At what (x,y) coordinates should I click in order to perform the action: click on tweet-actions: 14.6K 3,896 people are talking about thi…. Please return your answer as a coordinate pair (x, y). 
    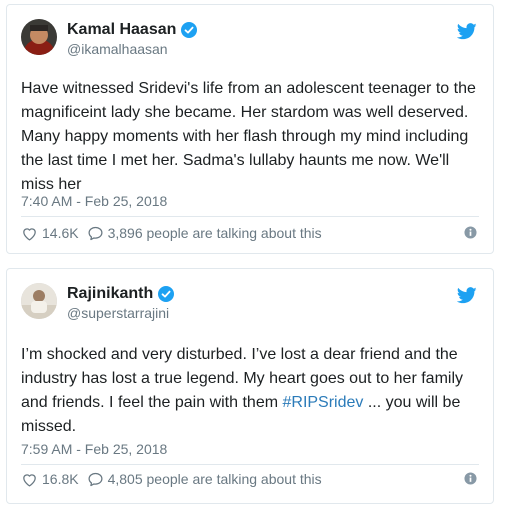
    Looking at the image, I should click on (250, 233).